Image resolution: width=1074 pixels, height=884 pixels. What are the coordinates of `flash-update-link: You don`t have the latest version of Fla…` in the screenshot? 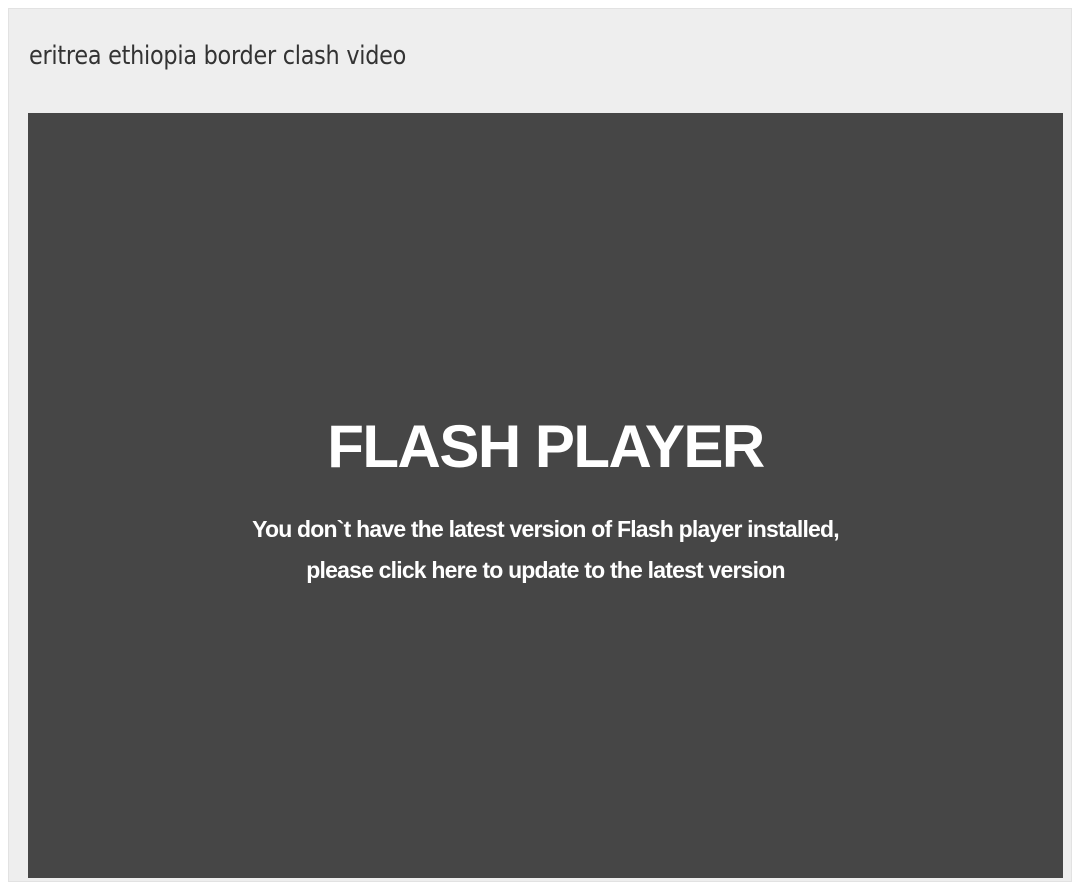 It's located at (545, 550).